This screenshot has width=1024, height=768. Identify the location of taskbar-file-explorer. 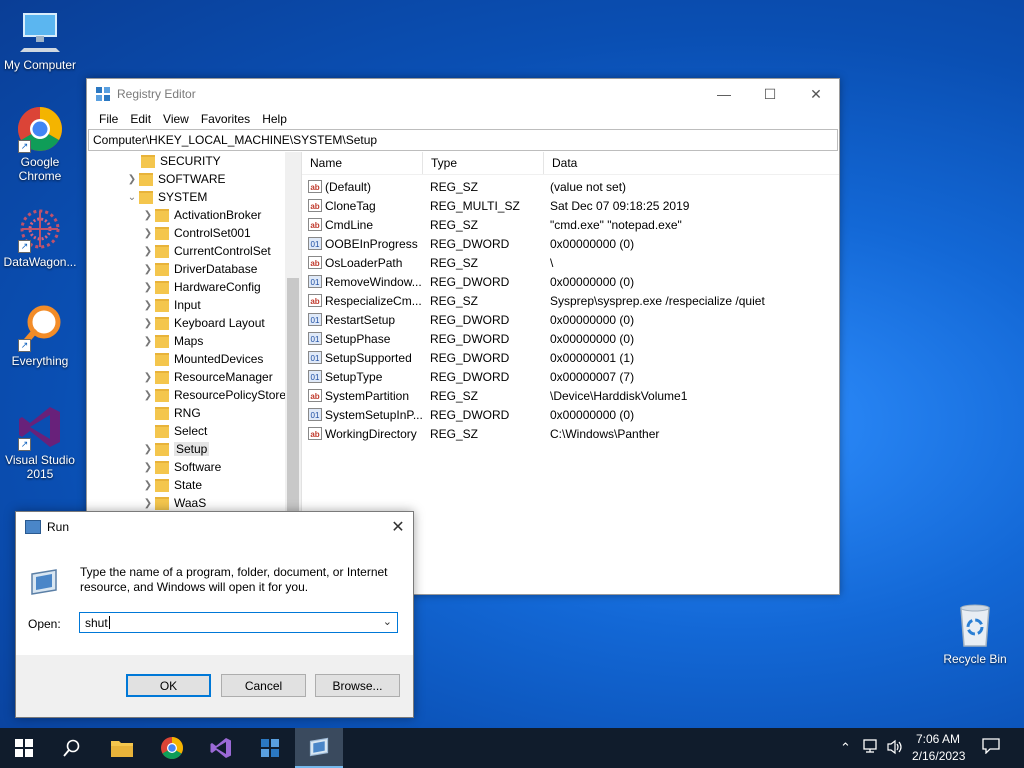
(122, 748).